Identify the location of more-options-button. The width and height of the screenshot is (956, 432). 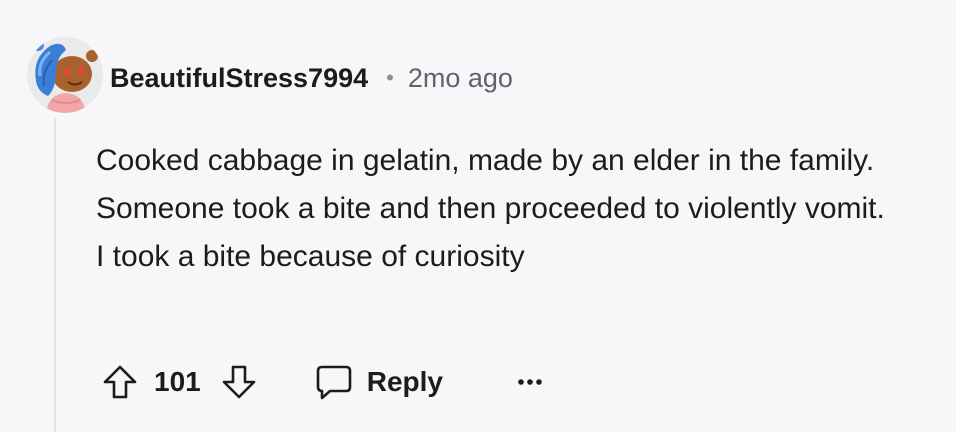
(530, 382).